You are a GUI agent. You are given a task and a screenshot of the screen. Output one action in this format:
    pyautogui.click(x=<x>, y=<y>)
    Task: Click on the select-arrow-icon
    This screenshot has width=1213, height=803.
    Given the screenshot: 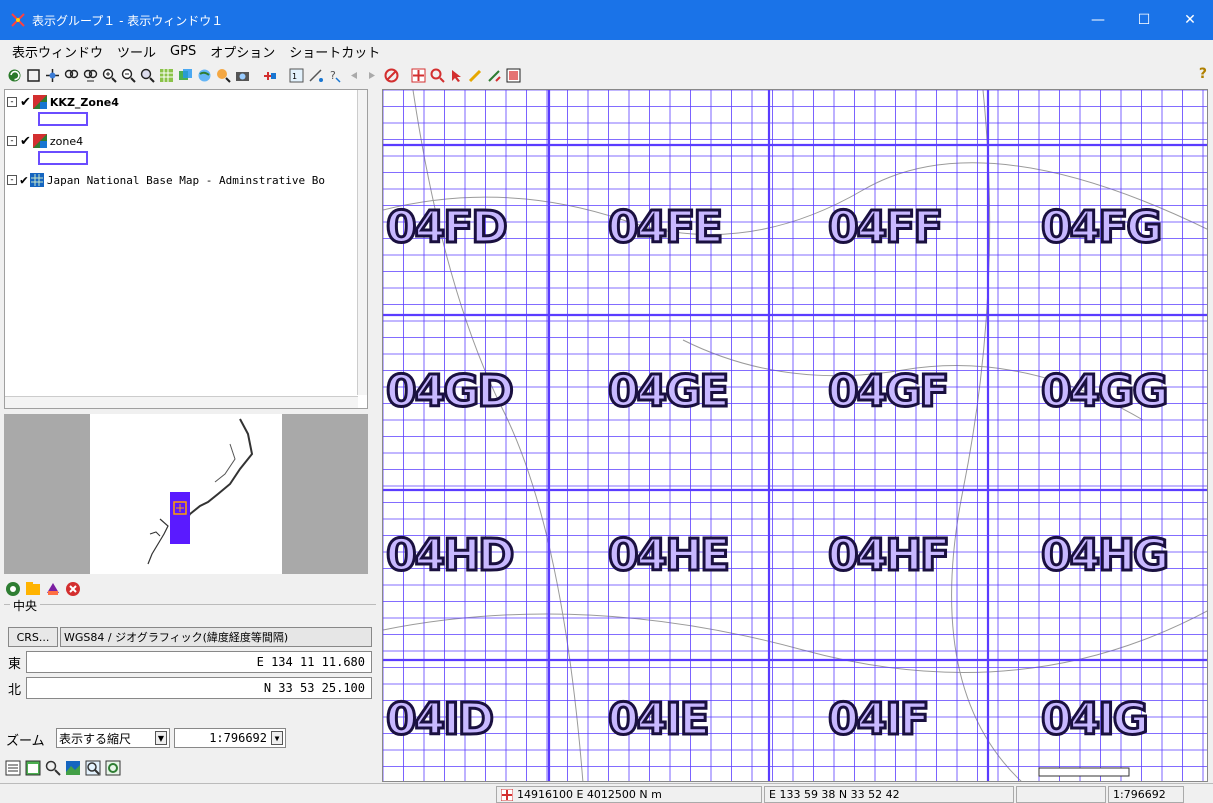 What is the action you would take?
    pyautogui.click(x=456, y=75)
    